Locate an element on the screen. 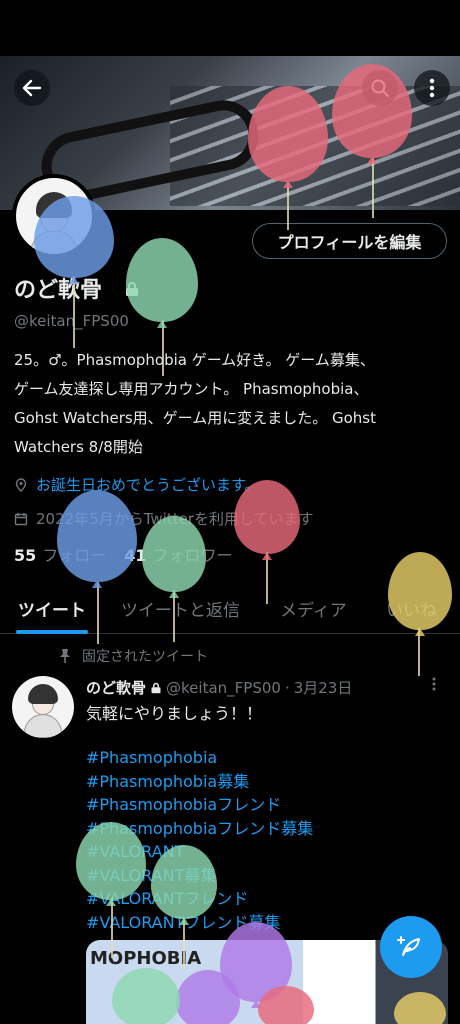 This screenshot has height=1024, width=460. tweet-author-handle: @keitan_FPS00 is located at coordinates (223, 688).